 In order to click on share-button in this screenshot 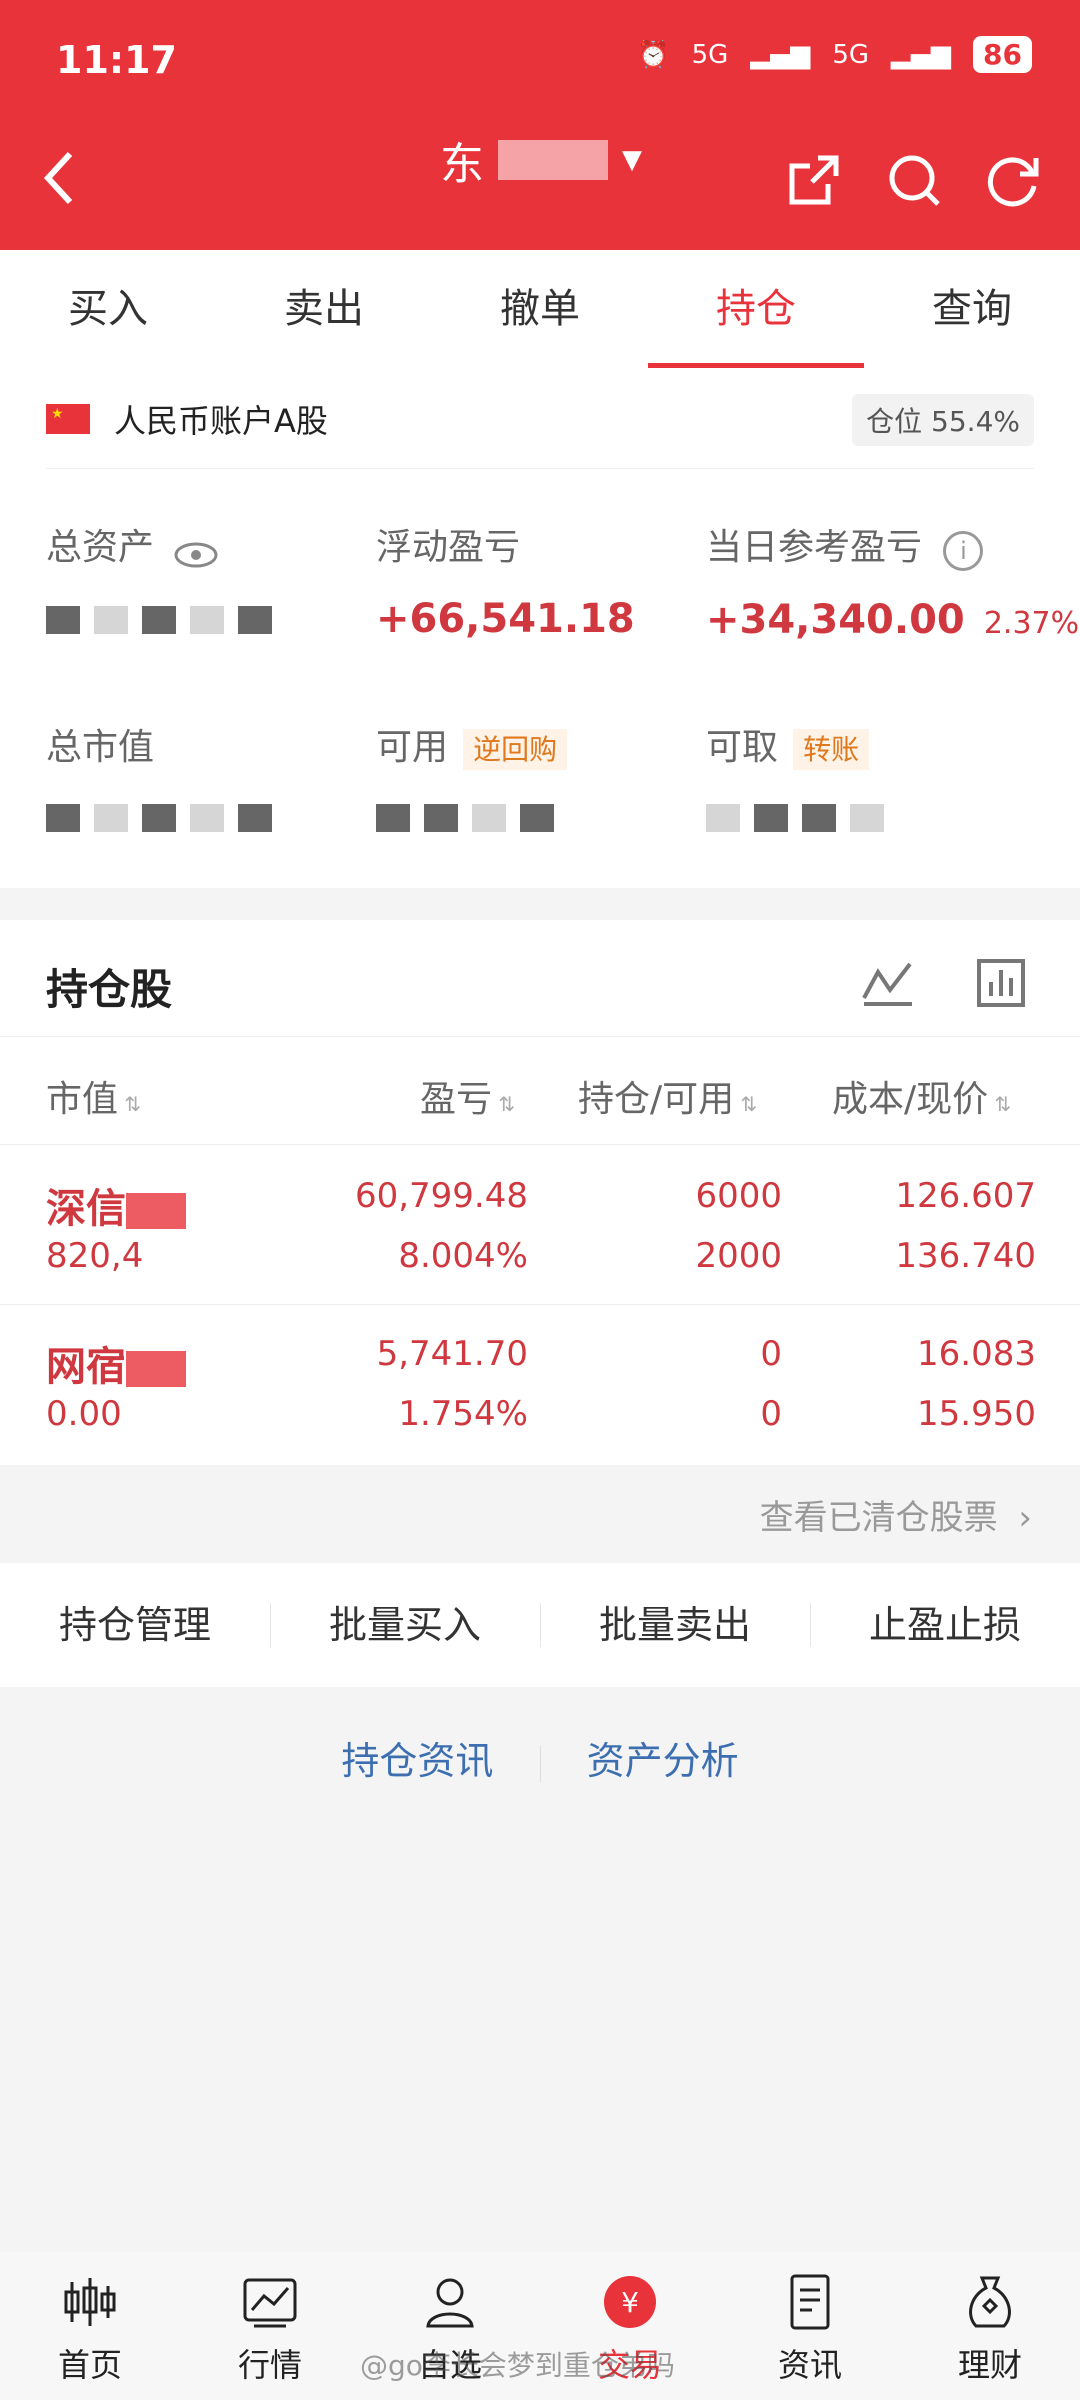, I will do `click(814, 182)`.